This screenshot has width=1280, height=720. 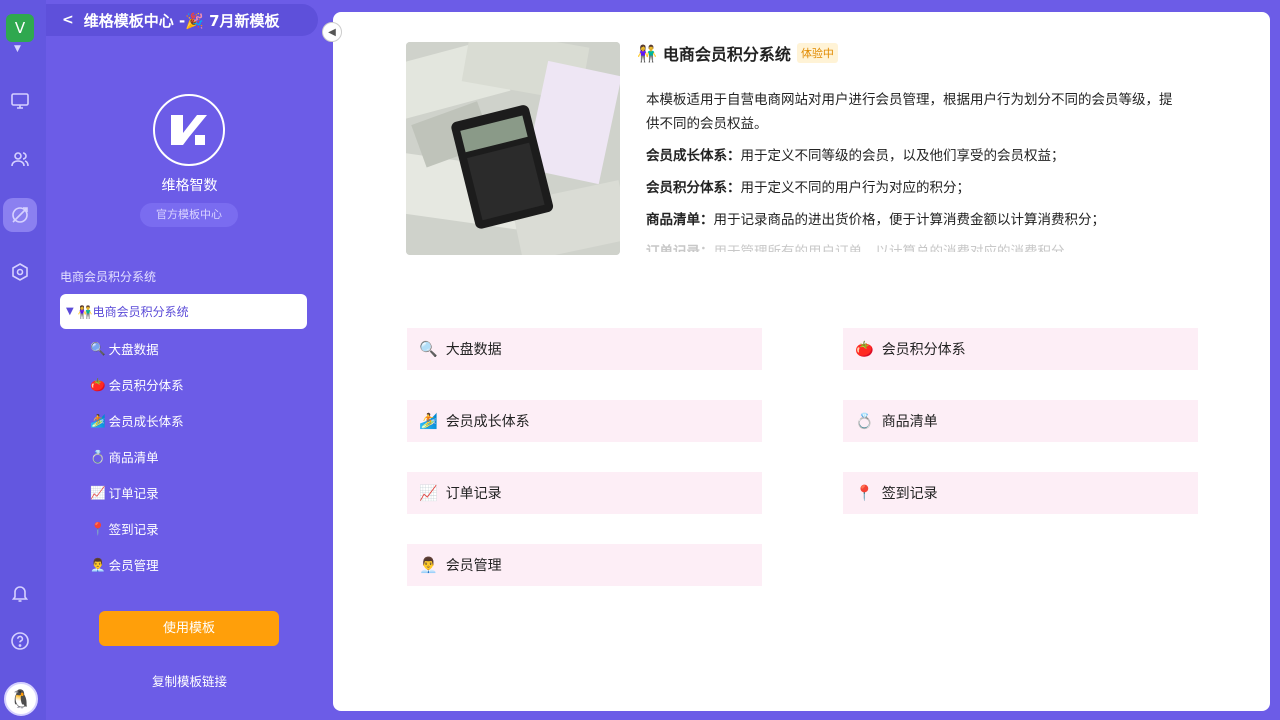 I want to click on chevron-down-icon: ▼, so click(x=17, y=49).